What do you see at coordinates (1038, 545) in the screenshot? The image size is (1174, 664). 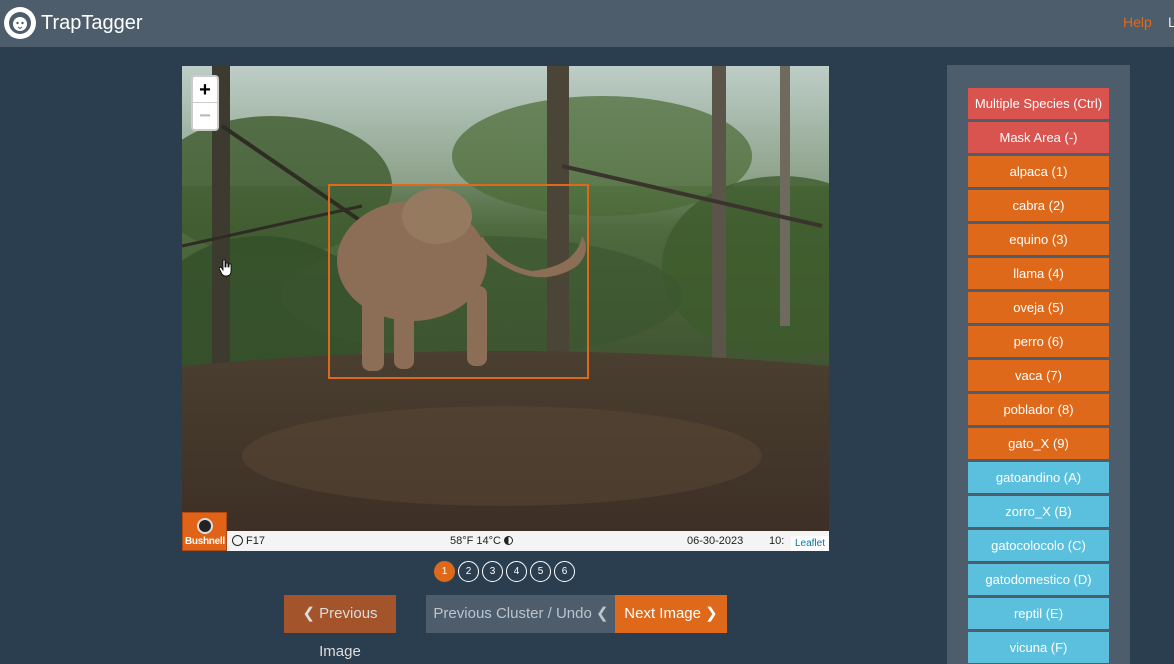 I see `species-button: gatocolocolo (C)` at bounding box center [1038, 545].